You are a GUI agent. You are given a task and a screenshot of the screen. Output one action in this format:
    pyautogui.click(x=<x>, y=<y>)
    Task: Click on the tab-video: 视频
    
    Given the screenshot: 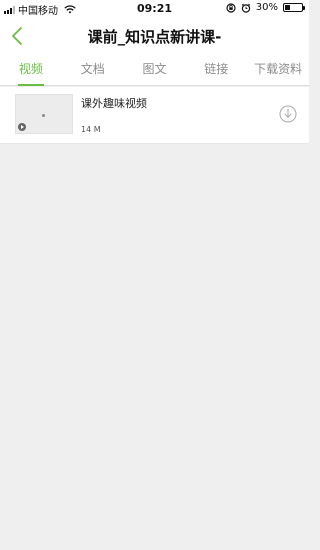 What is the action you would take?
    pyautogui.click(x=31, y=70)
    